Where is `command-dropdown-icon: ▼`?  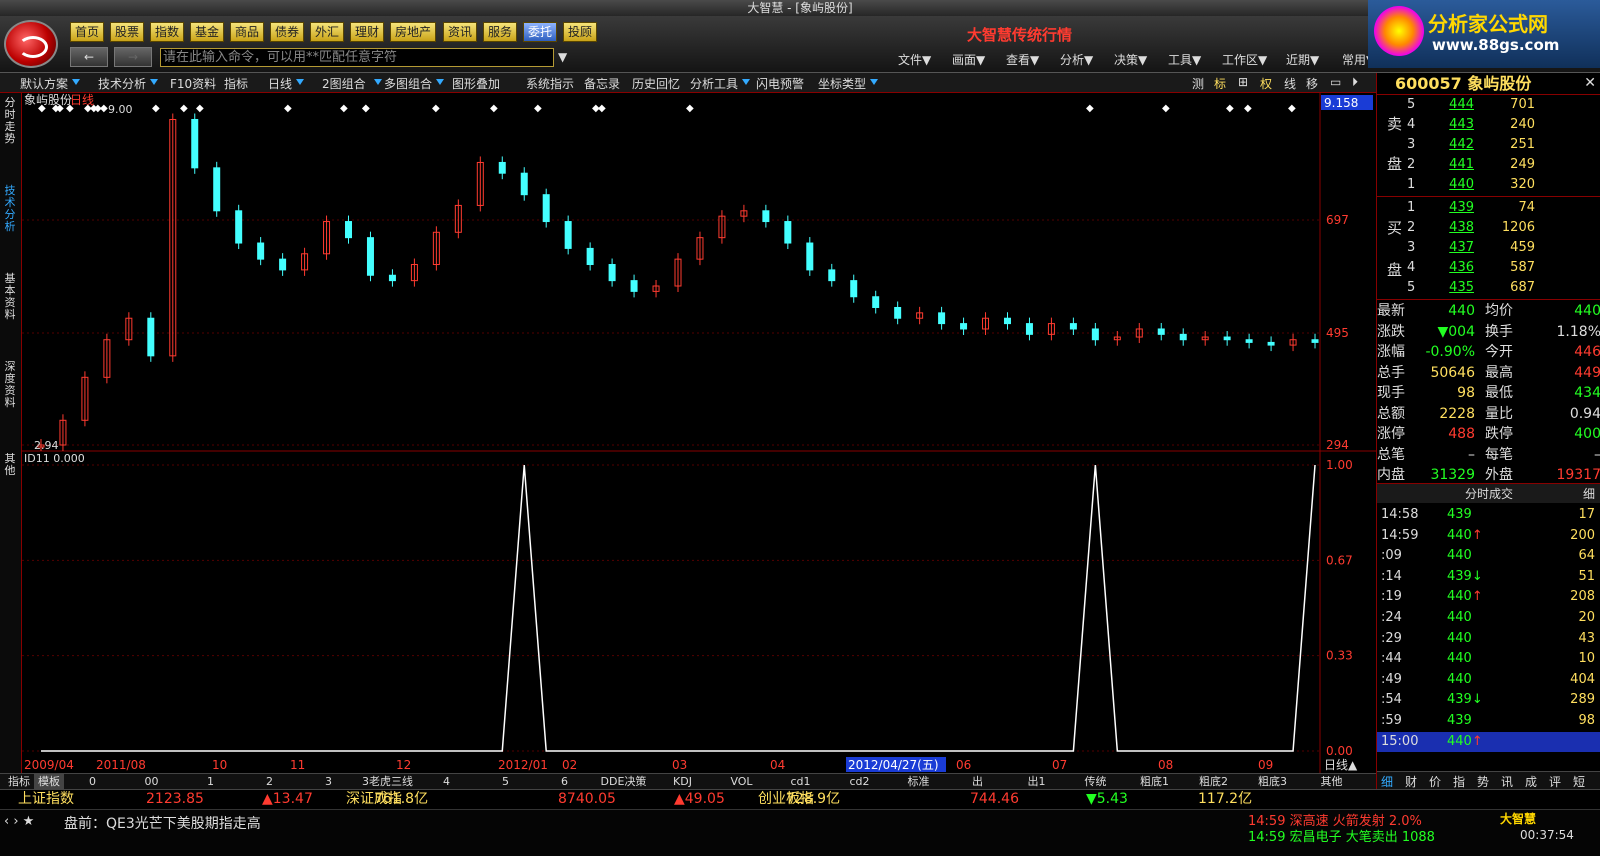
command-dropdown-icon: ▼ is located at coordinates (562, 57).